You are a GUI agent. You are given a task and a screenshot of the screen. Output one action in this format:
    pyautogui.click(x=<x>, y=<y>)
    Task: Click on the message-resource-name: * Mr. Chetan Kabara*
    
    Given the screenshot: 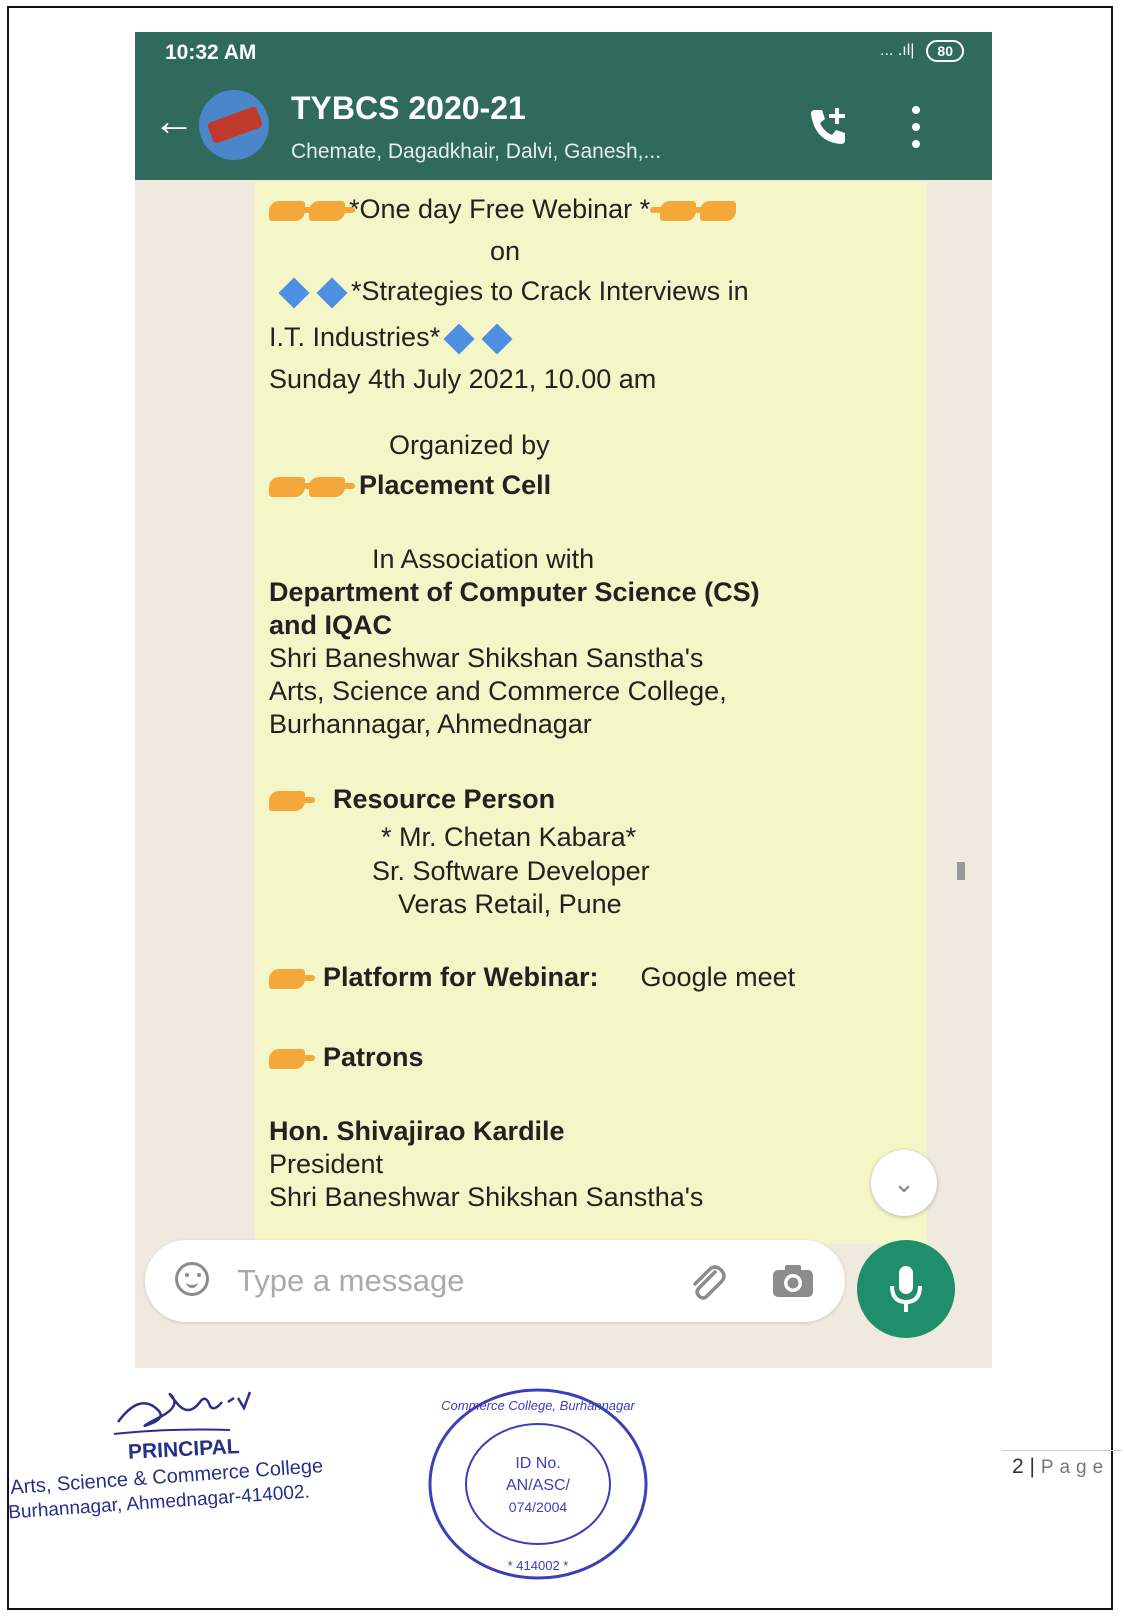 What is the action you would take?
    pyautogui.click(x=509, y=837)
    